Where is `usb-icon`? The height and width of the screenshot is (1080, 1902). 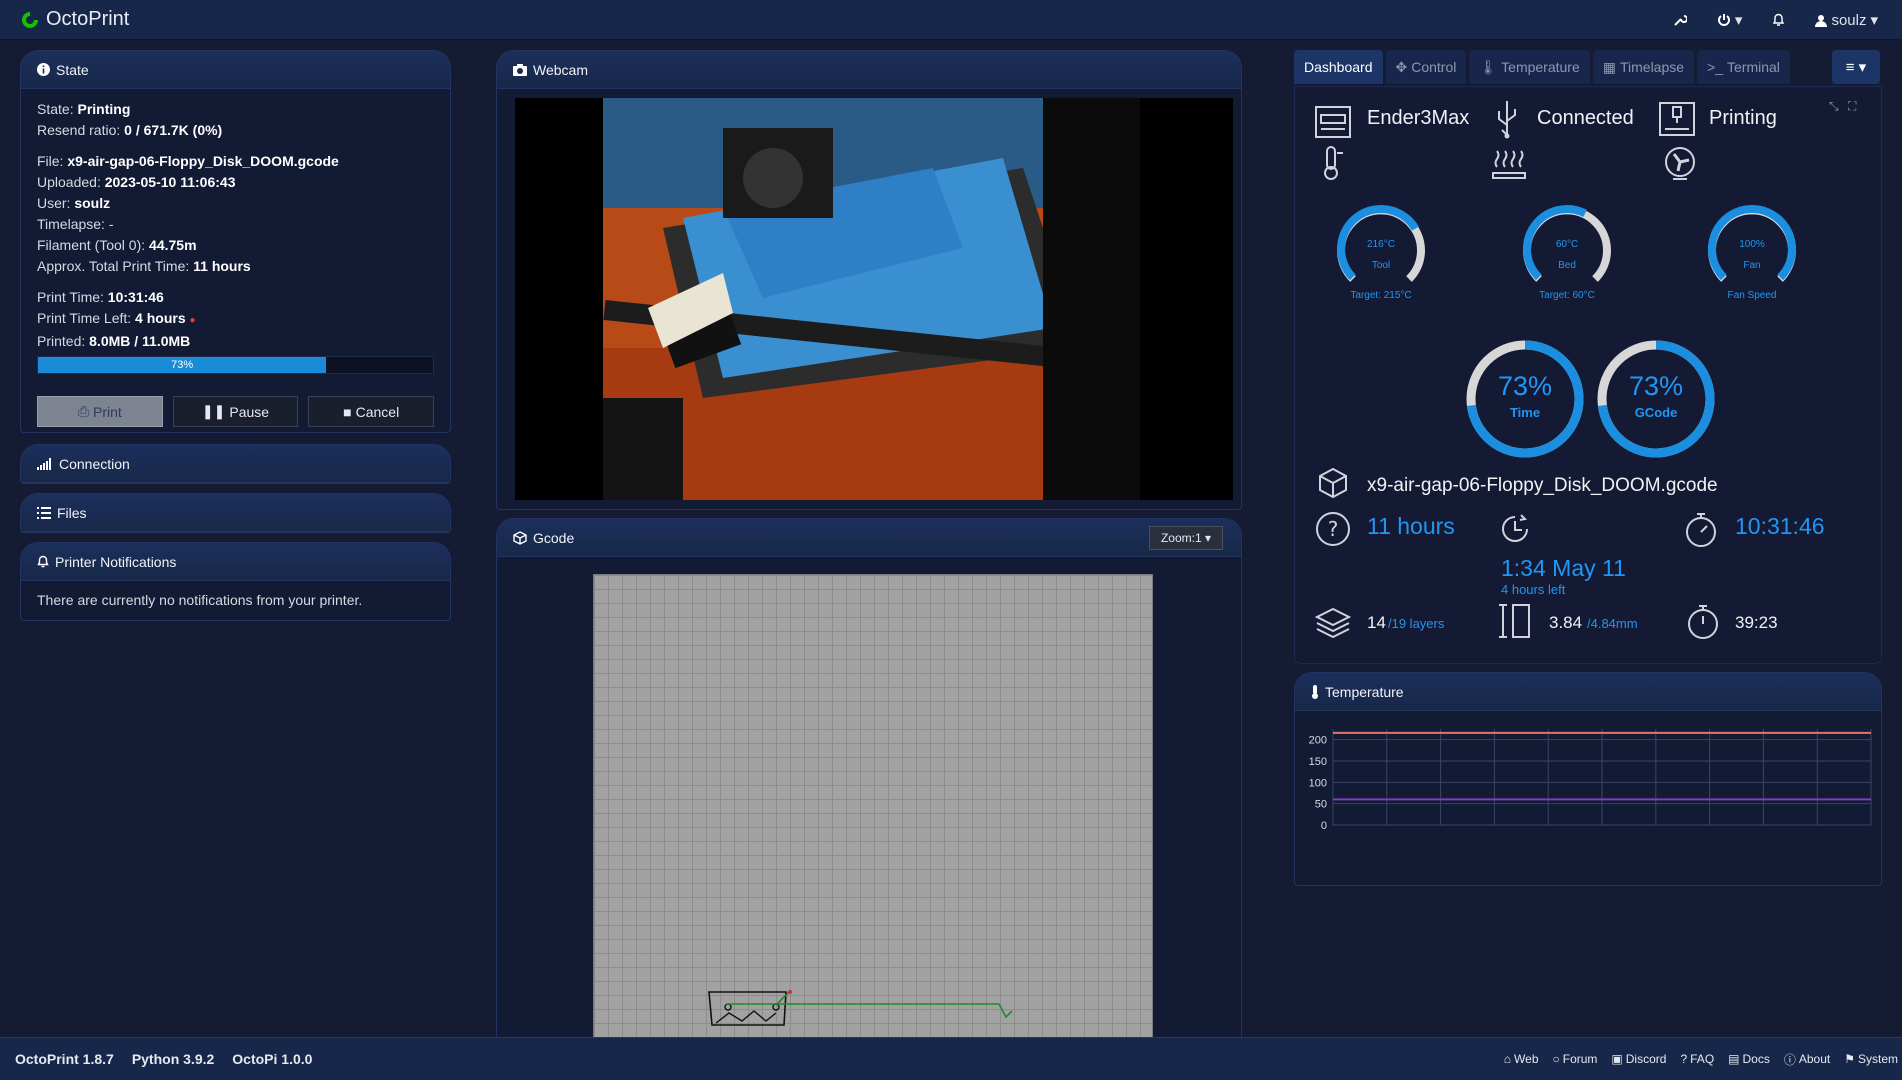 usb-icon is located at coordinates (1507, 120).